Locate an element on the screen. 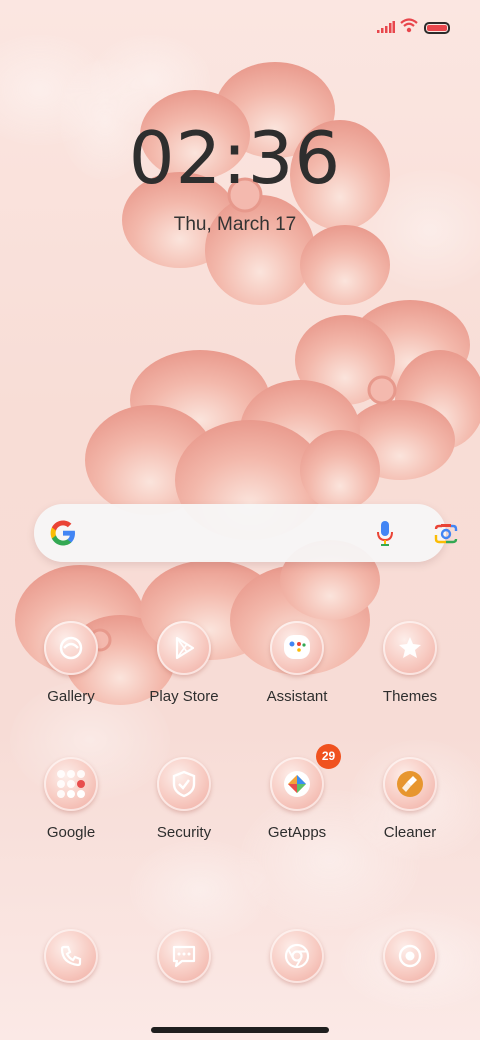 This screenshot has height=1040, width=480. clock-date: Thu, March 17 is located at coordinates (235, 224).